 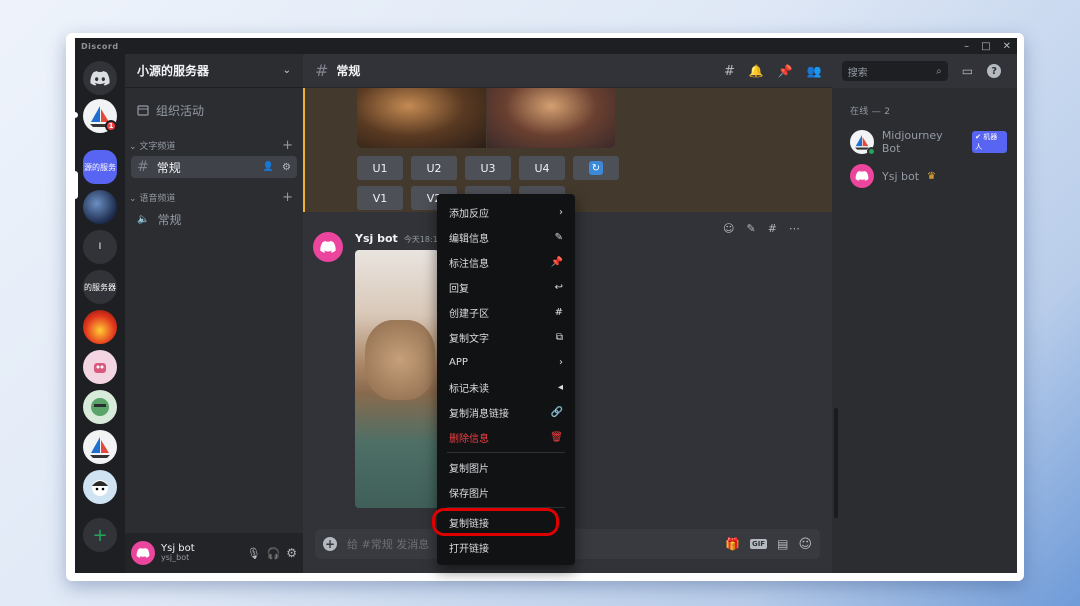 What do you see at coordinates (772, 228) in the screenshot?
I see `thread-icon: #` at bounding box center [772, 228].